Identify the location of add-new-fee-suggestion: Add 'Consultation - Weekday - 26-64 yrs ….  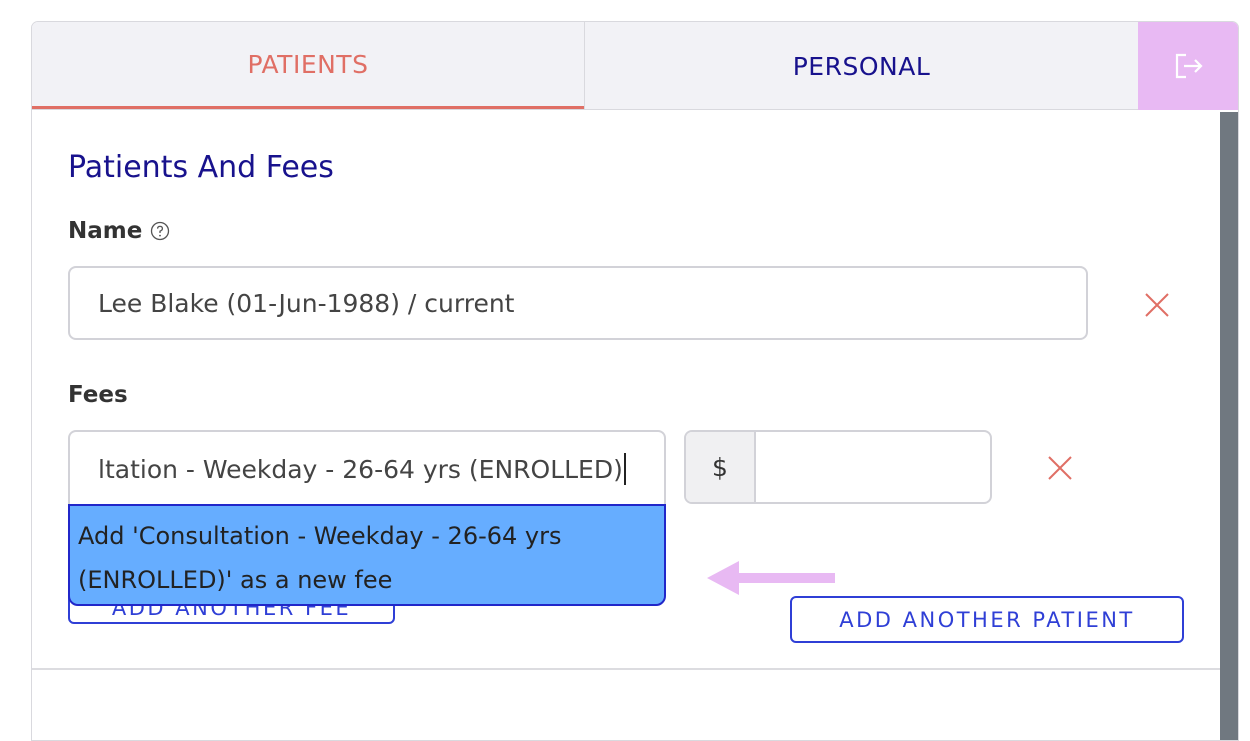
(367, 555).